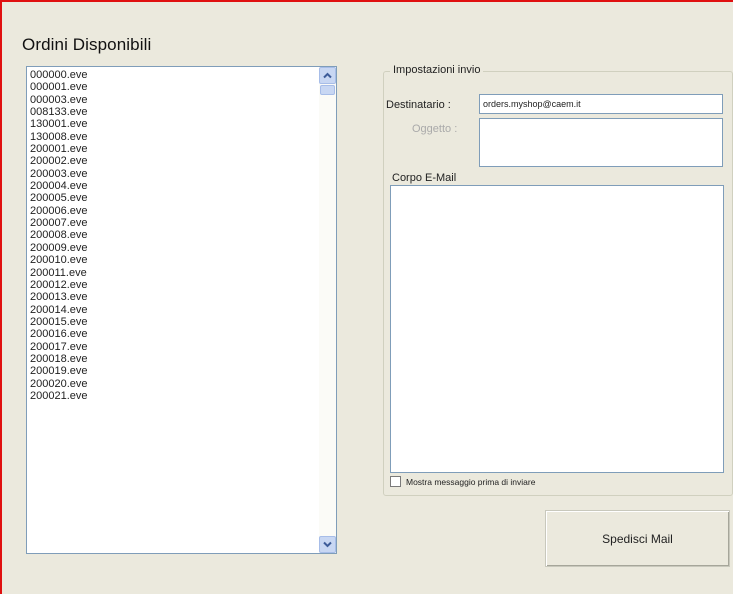  I want to click on file-list-scrollbar, so click(327, 310).